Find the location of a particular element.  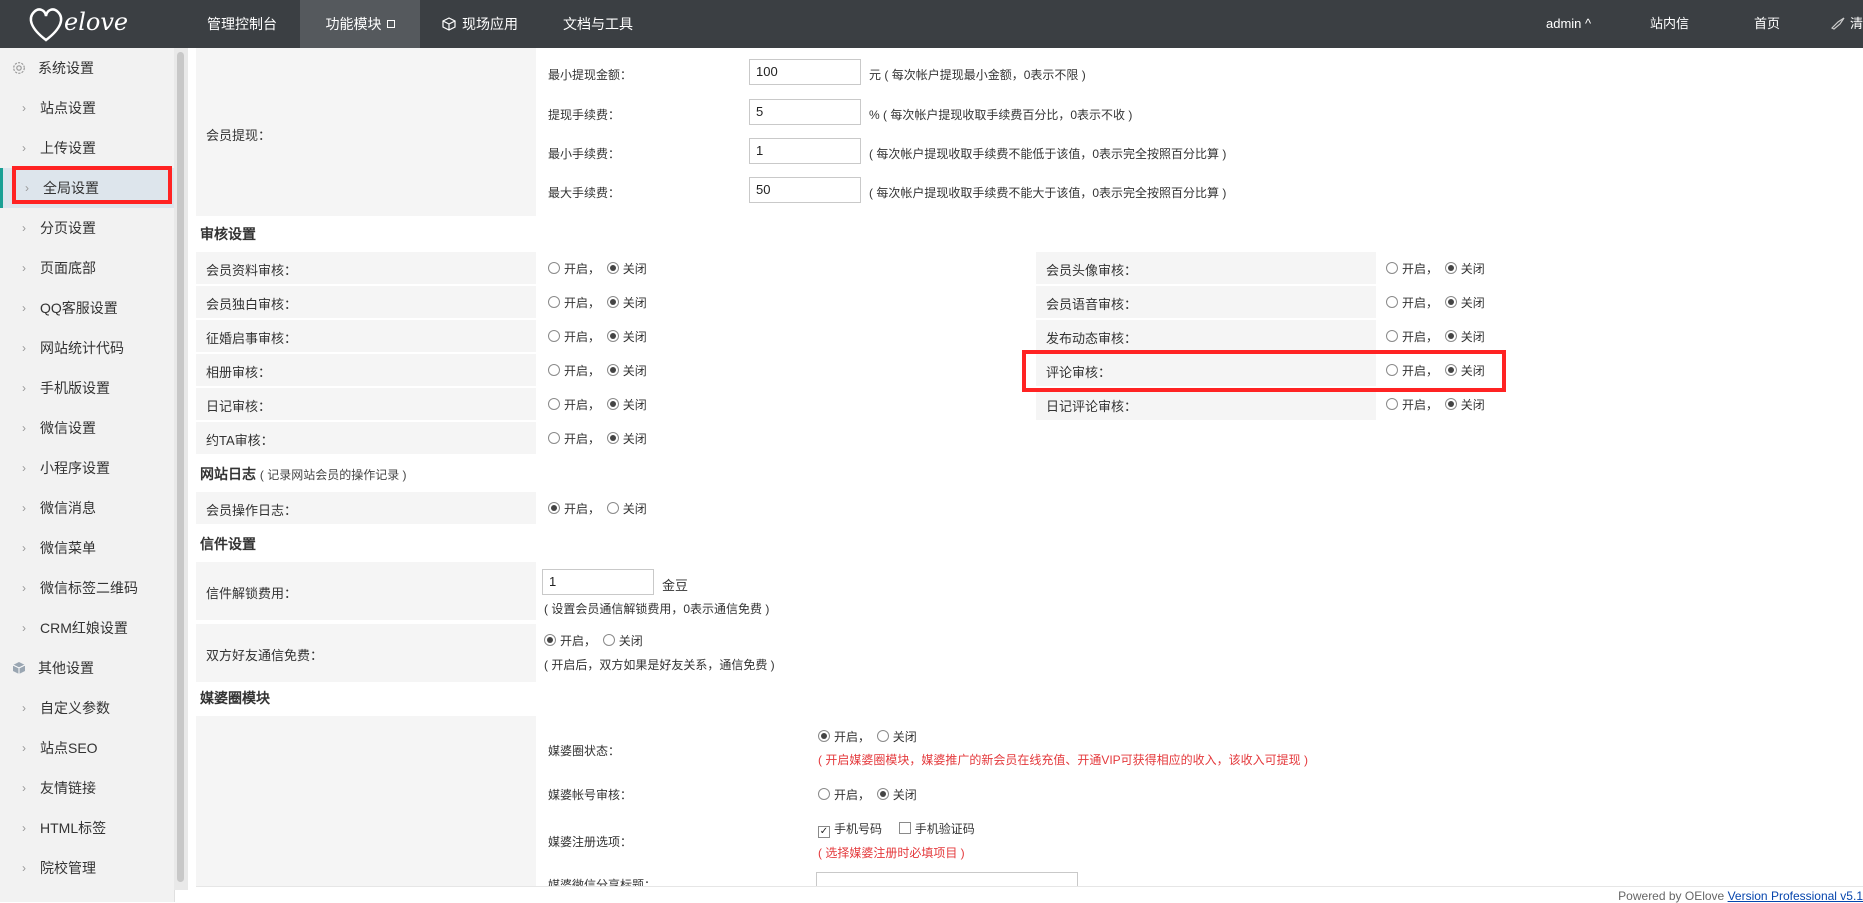

audit-label: 会员独白审核： is located at coordinates (252, 304).